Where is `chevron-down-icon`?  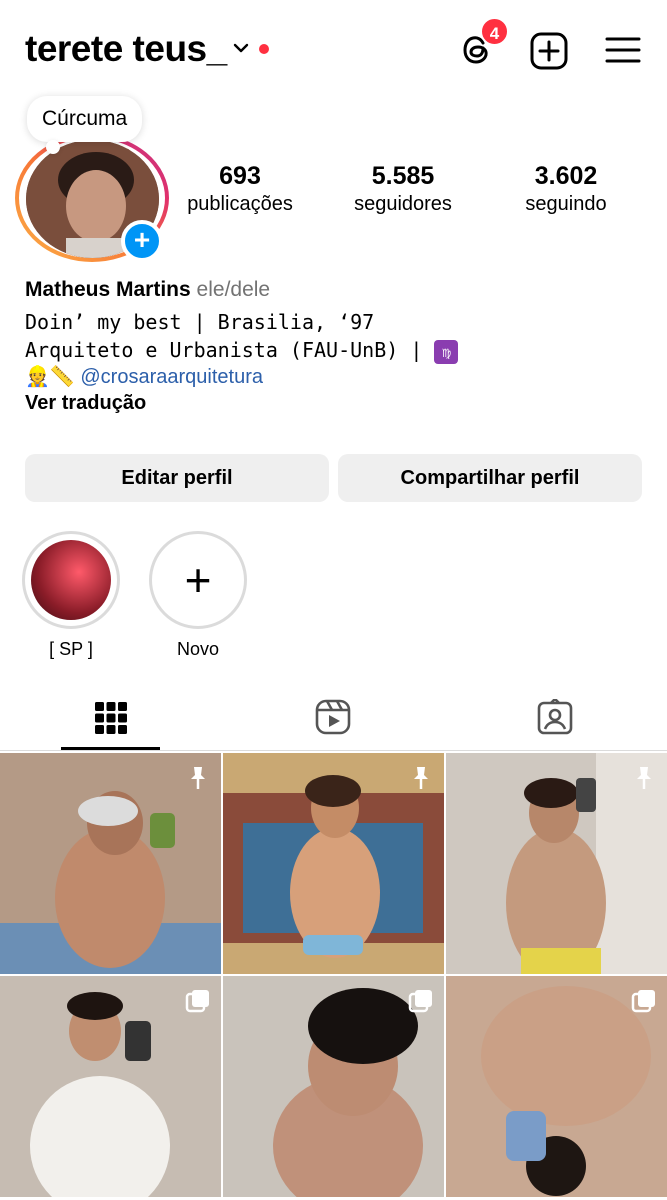
chevron-down-icon is located at coordinates (241, 48).